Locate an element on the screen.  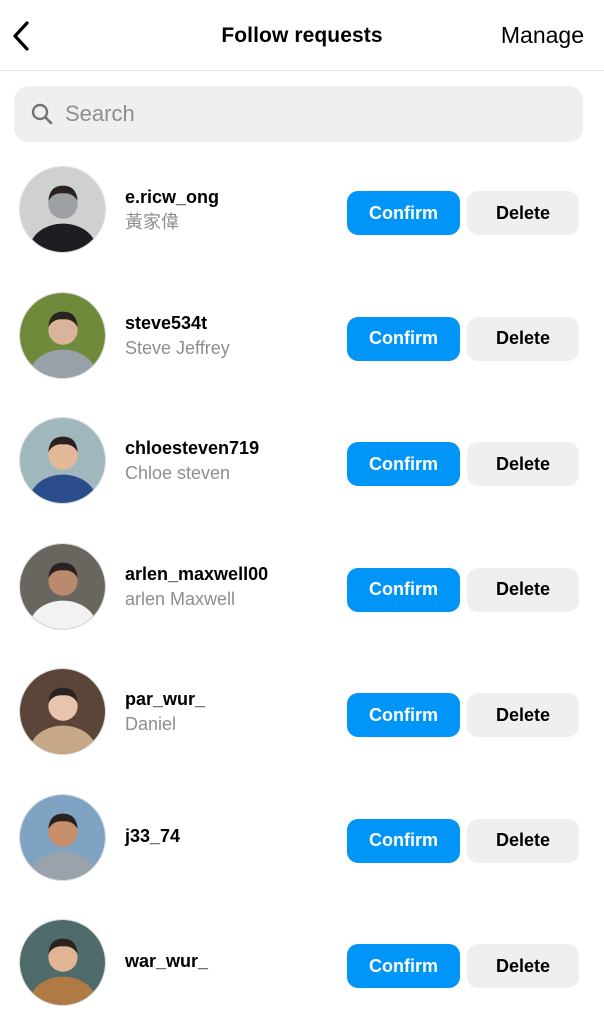
search-input is located at coordinates (305, 114).